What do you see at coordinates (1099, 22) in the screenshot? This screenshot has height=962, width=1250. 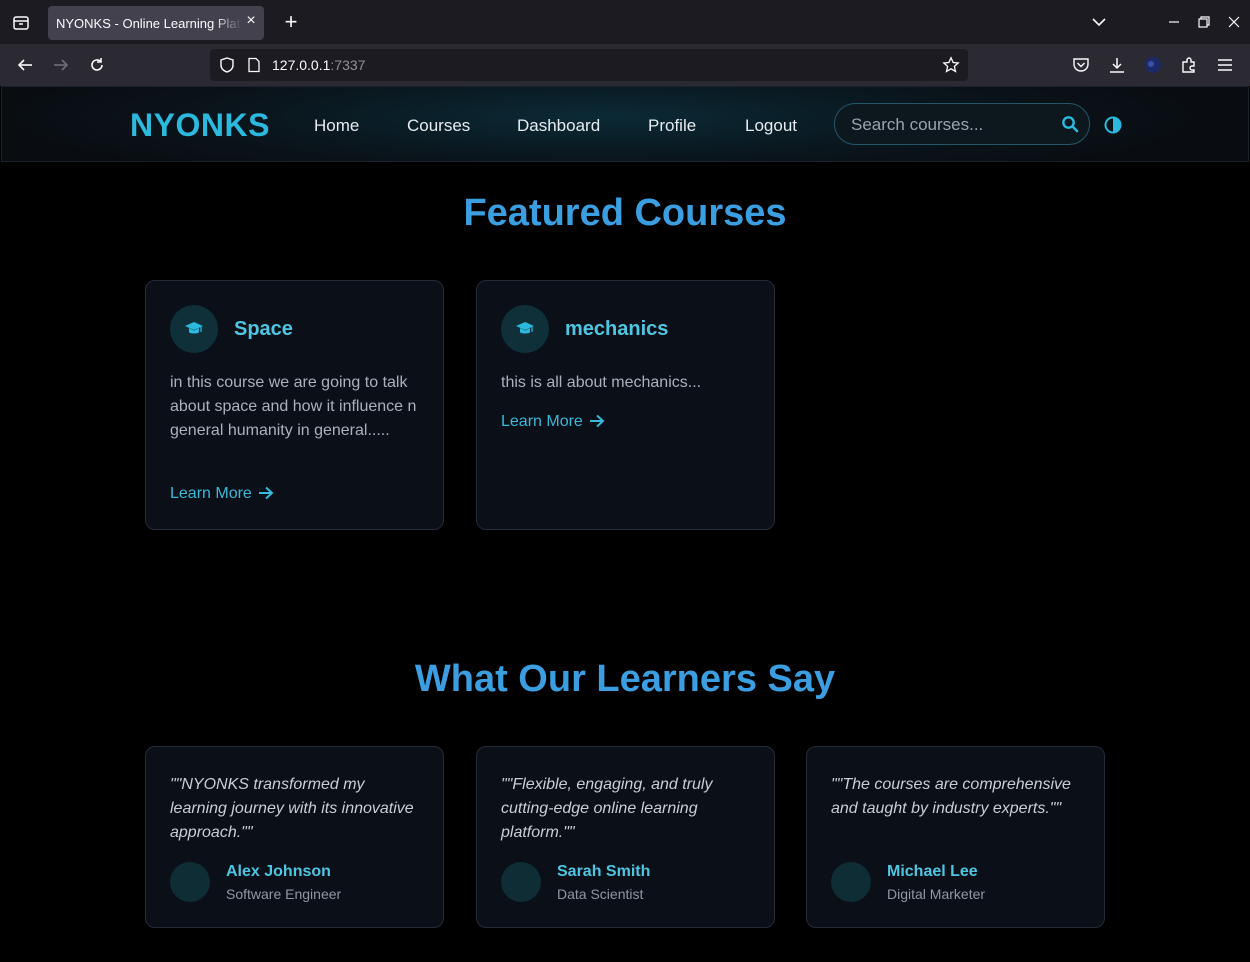 I see `tab-overflow-chevron-icon` at bounding box center [1099, 22].